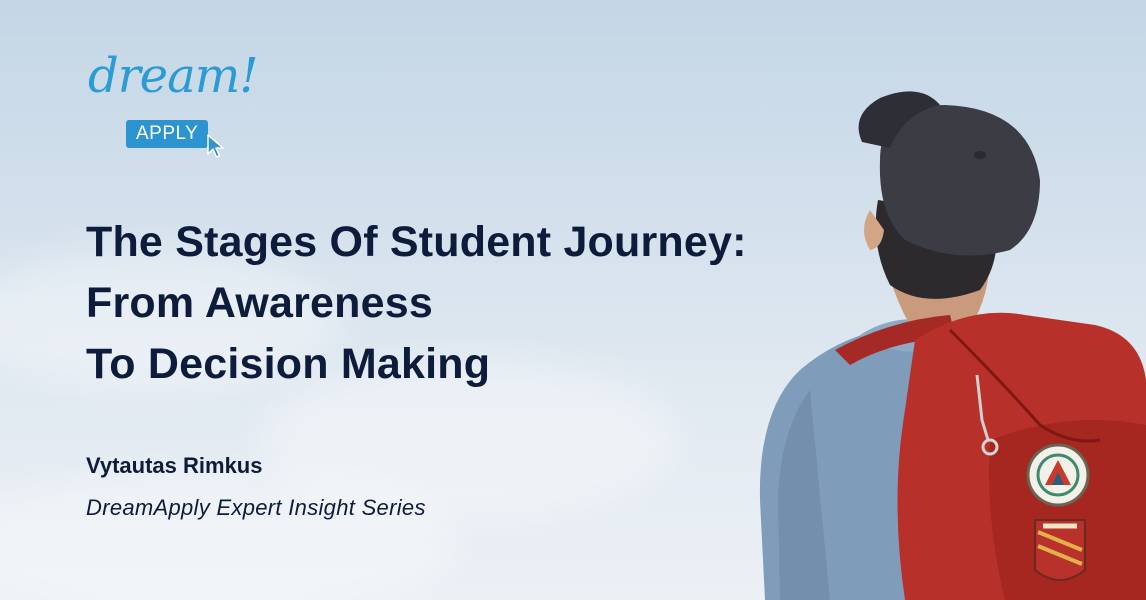  What do you see at coordinates (288, 364) in the screenshot?
I see `title-line-3: To Decision Making` at bounding box center [288, 364].